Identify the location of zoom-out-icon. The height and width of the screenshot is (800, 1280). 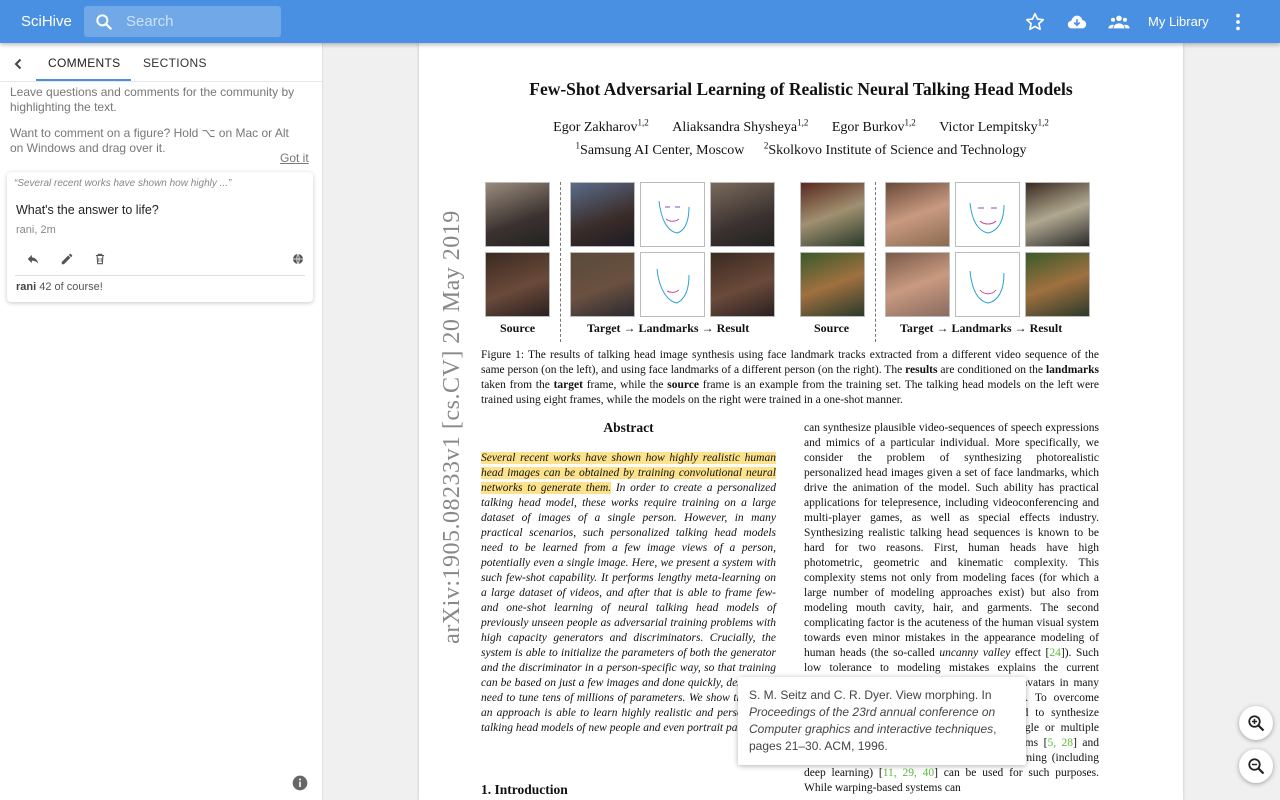
(1256, 766).